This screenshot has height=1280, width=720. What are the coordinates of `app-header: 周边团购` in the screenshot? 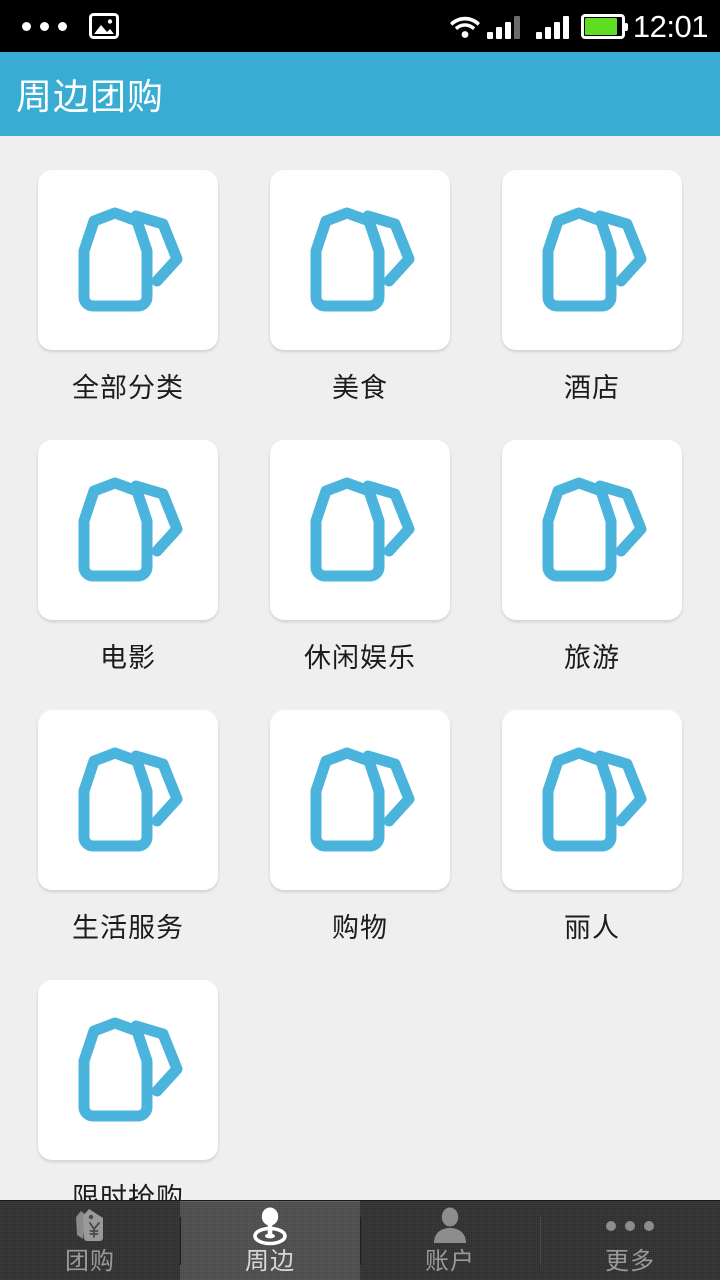 It's located at (360, 94).